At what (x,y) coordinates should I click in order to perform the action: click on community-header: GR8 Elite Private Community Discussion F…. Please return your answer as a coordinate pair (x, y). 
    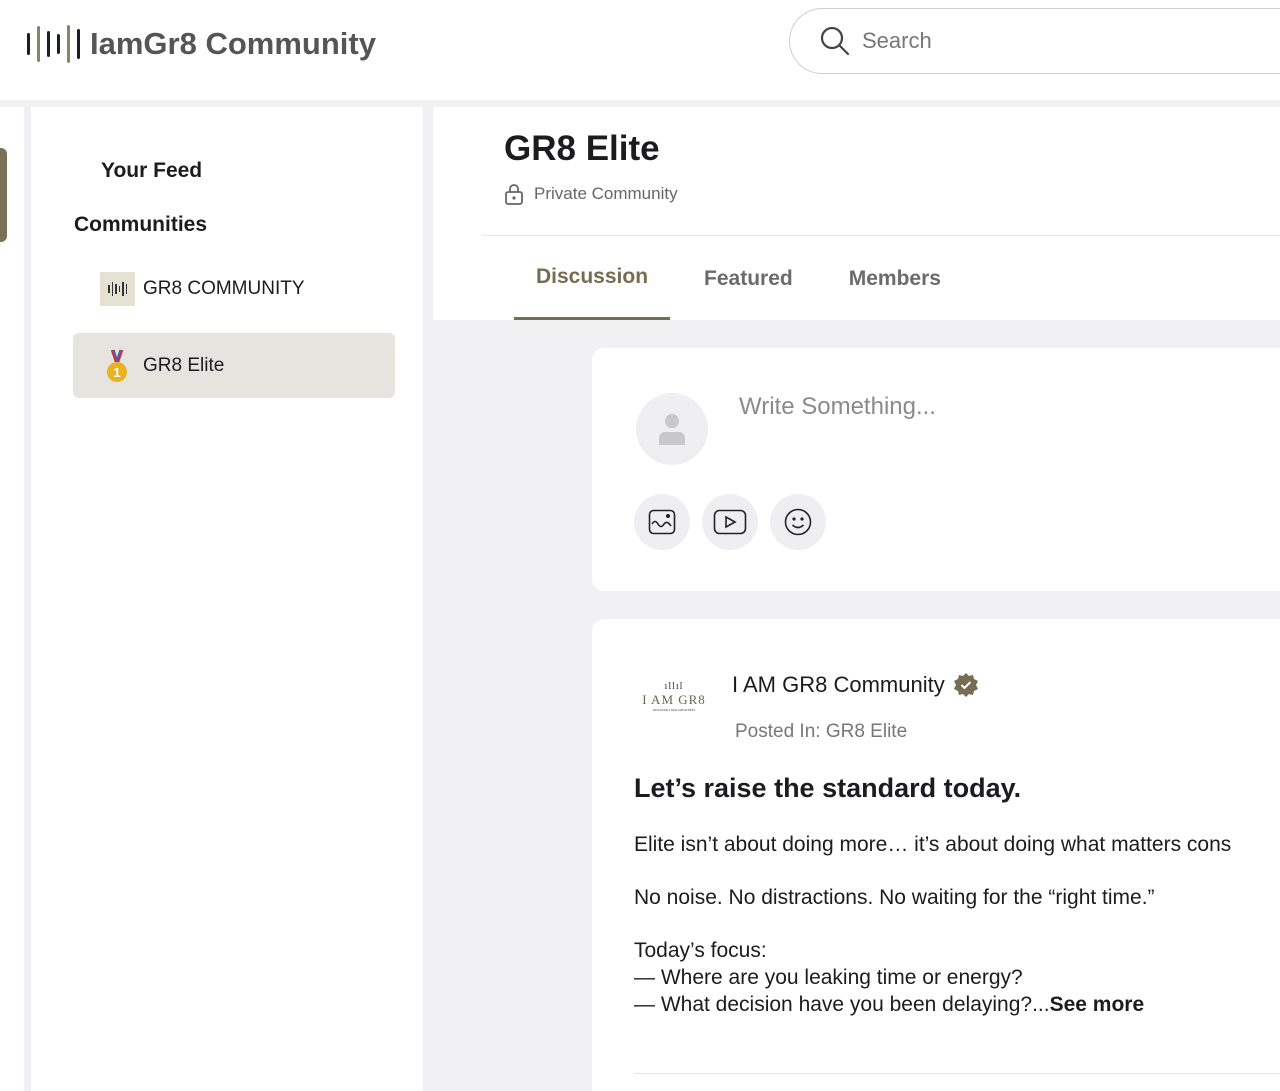
    Looking at the image, I should click on (856, 213).